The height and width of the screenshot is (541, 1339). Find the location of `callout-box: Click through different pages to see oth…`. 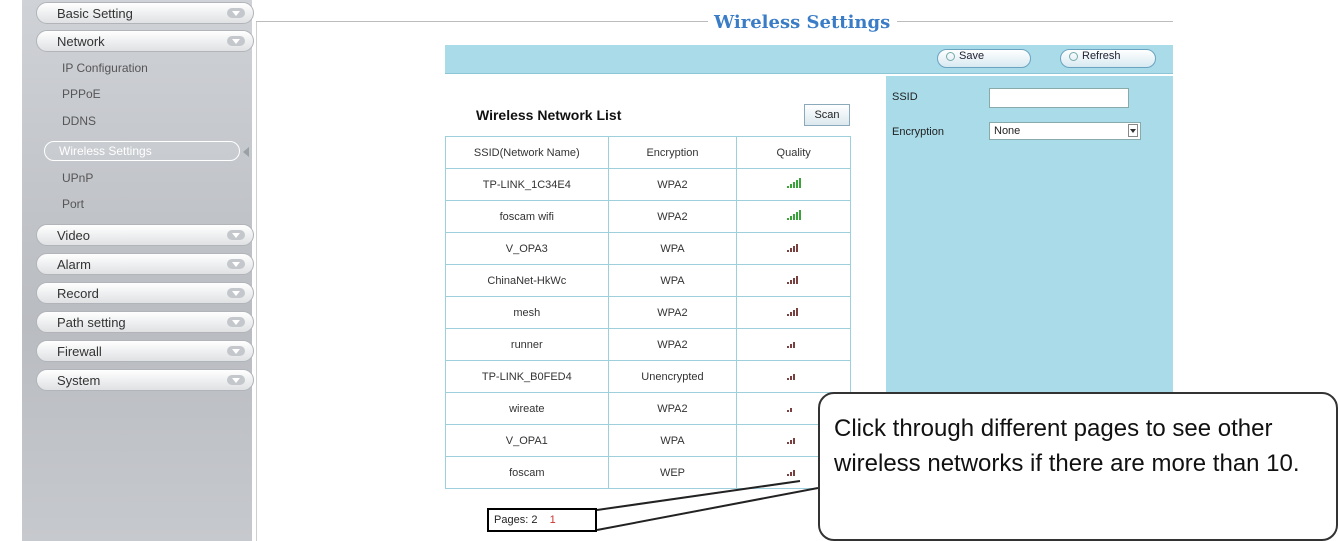

callout-box: Click through different pages to see oth… is located at coordinates (1078, 466).